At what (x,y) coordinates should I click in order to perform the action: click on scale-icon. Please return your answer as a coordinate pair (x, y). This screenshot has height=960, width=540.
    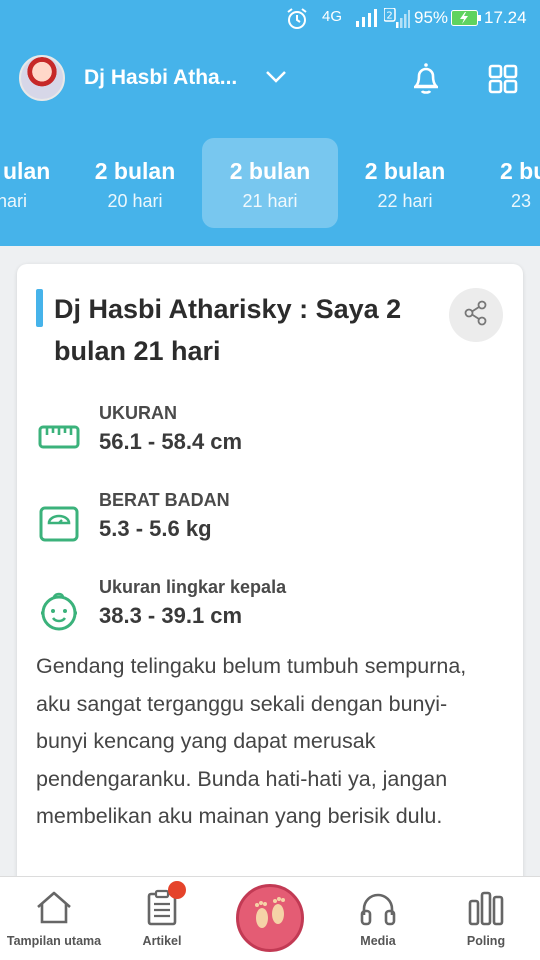
    Looking at the image, I should click on (59, 524).